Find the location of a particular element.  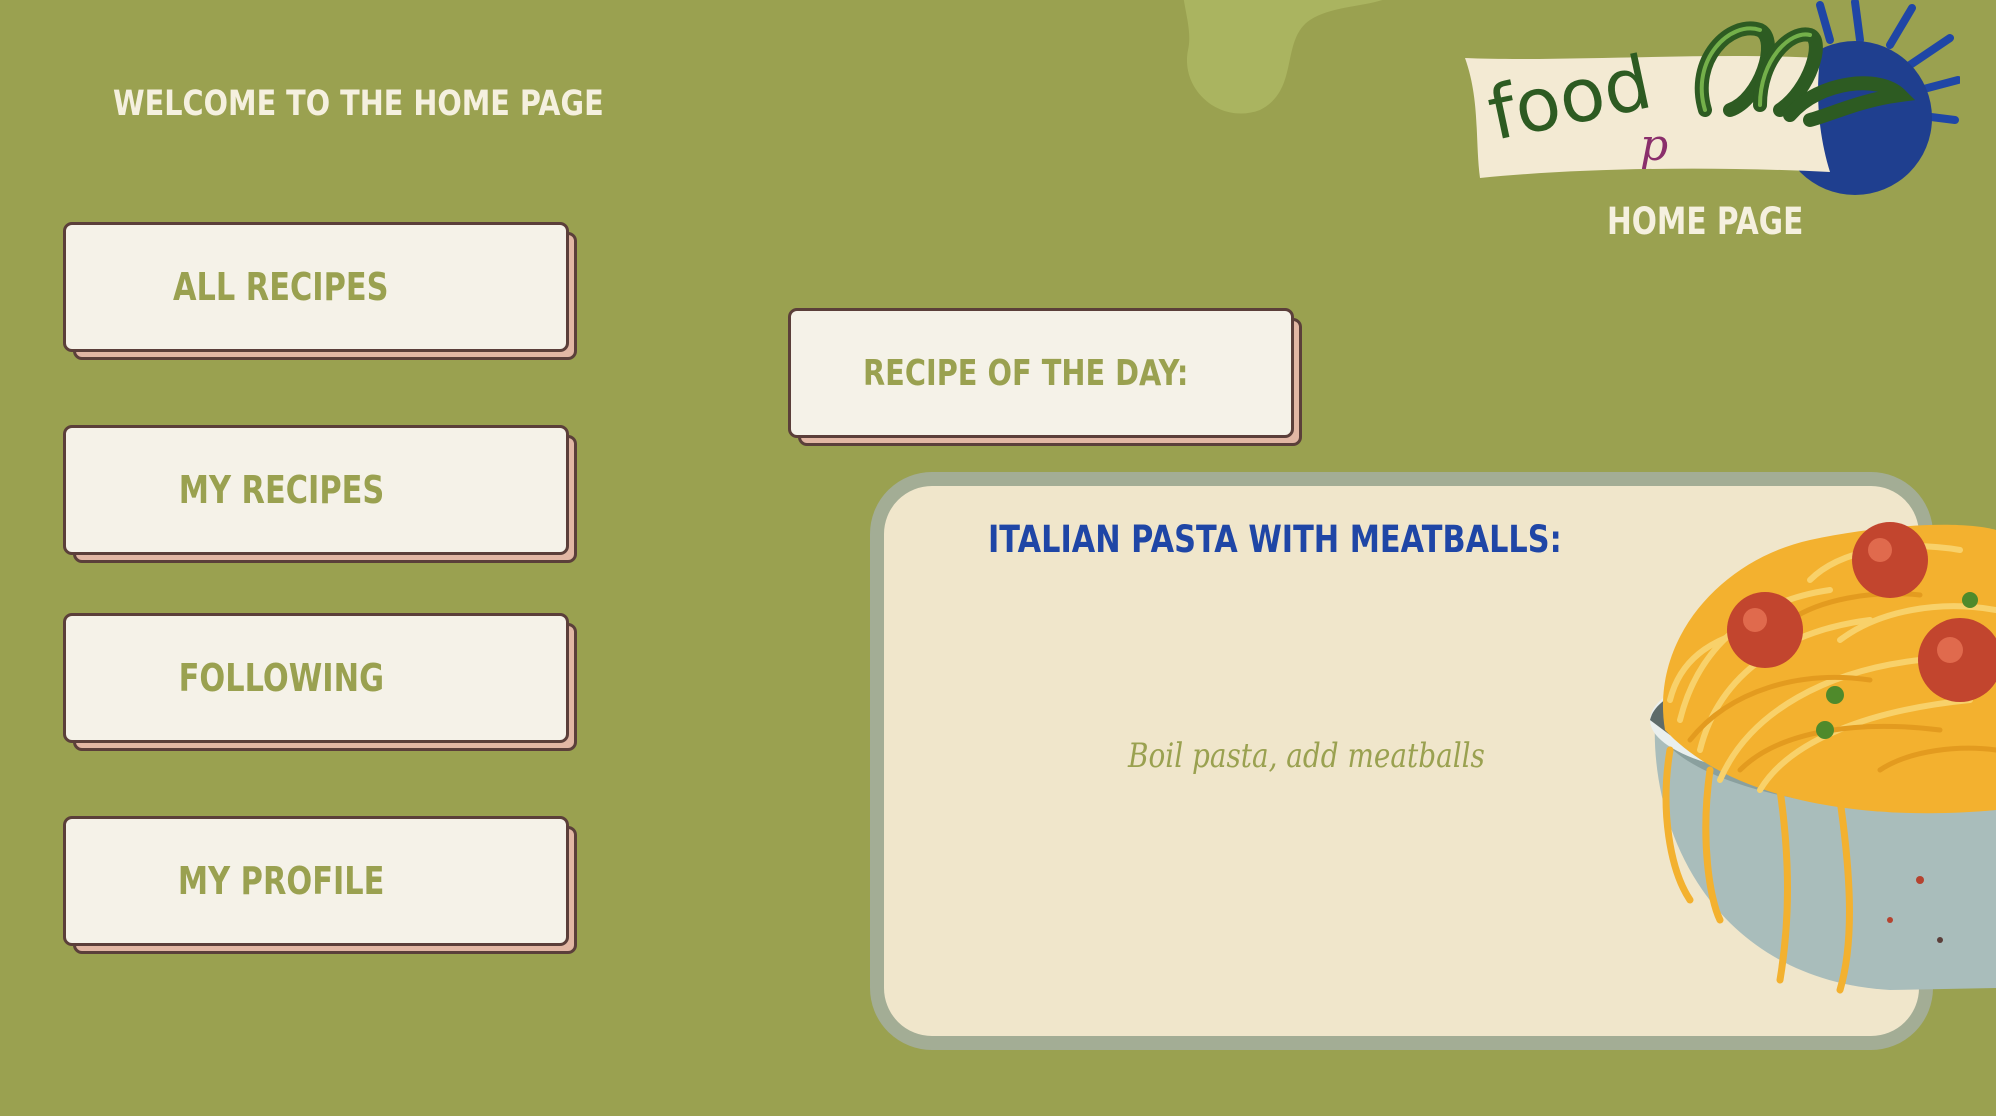

my-recipes-button: MY RECIPES is located at coordinates (320, 494).